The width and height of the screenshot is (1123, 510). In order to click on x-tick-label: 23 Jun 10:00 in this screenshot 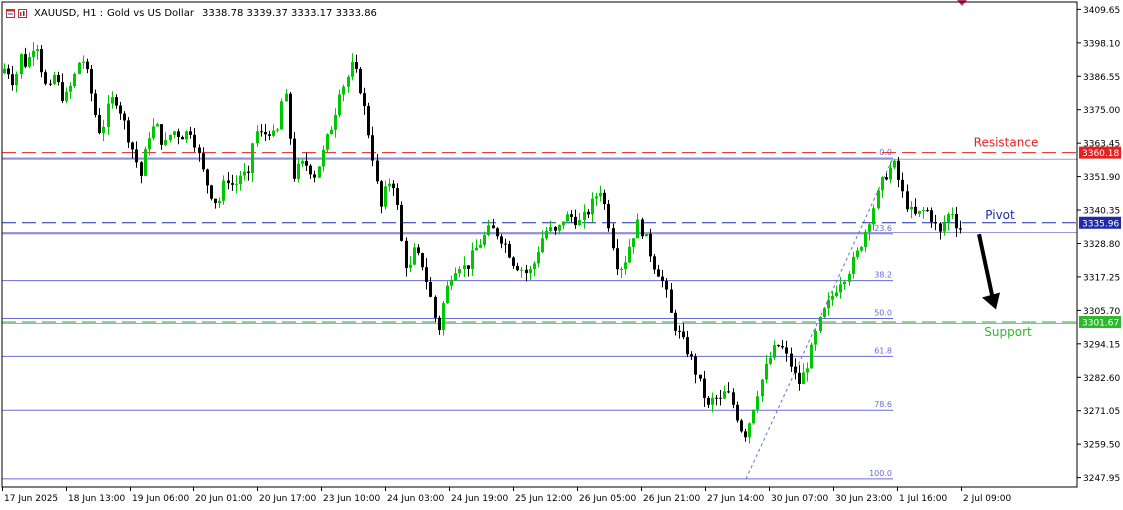, I will do `click(351, 499)`.